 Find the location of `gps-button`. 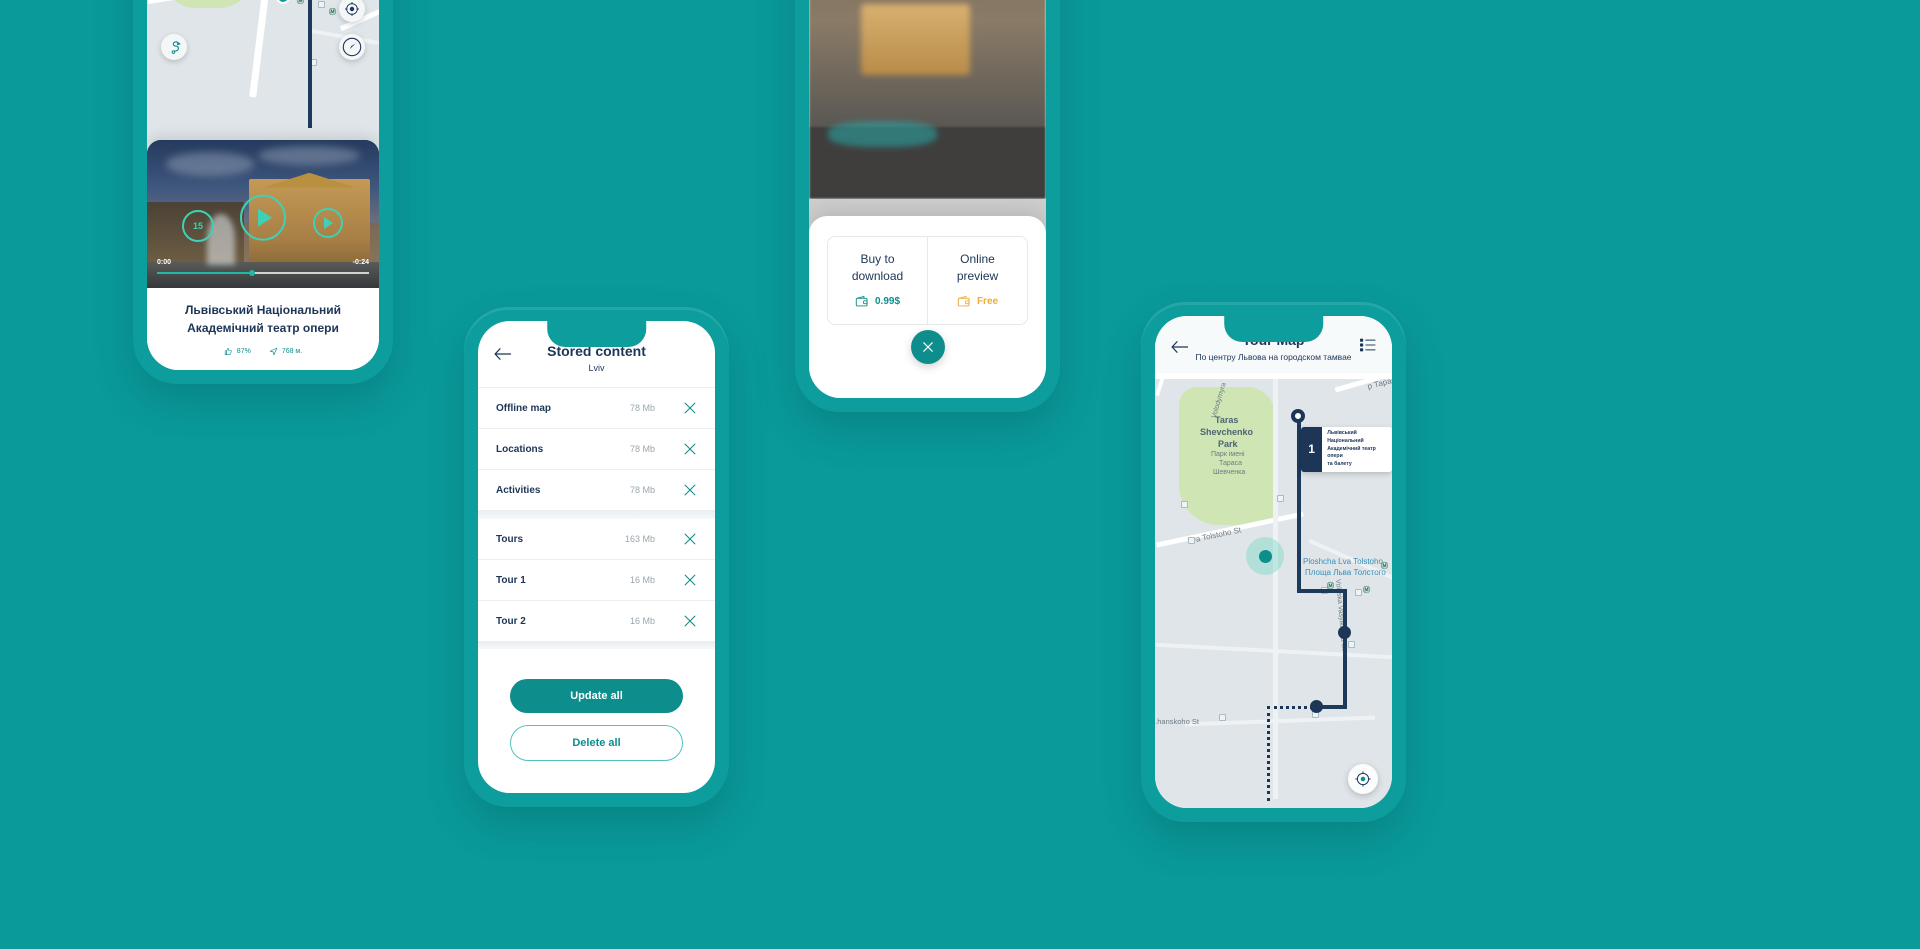

gps-button is located at coordinates (1363, 779).